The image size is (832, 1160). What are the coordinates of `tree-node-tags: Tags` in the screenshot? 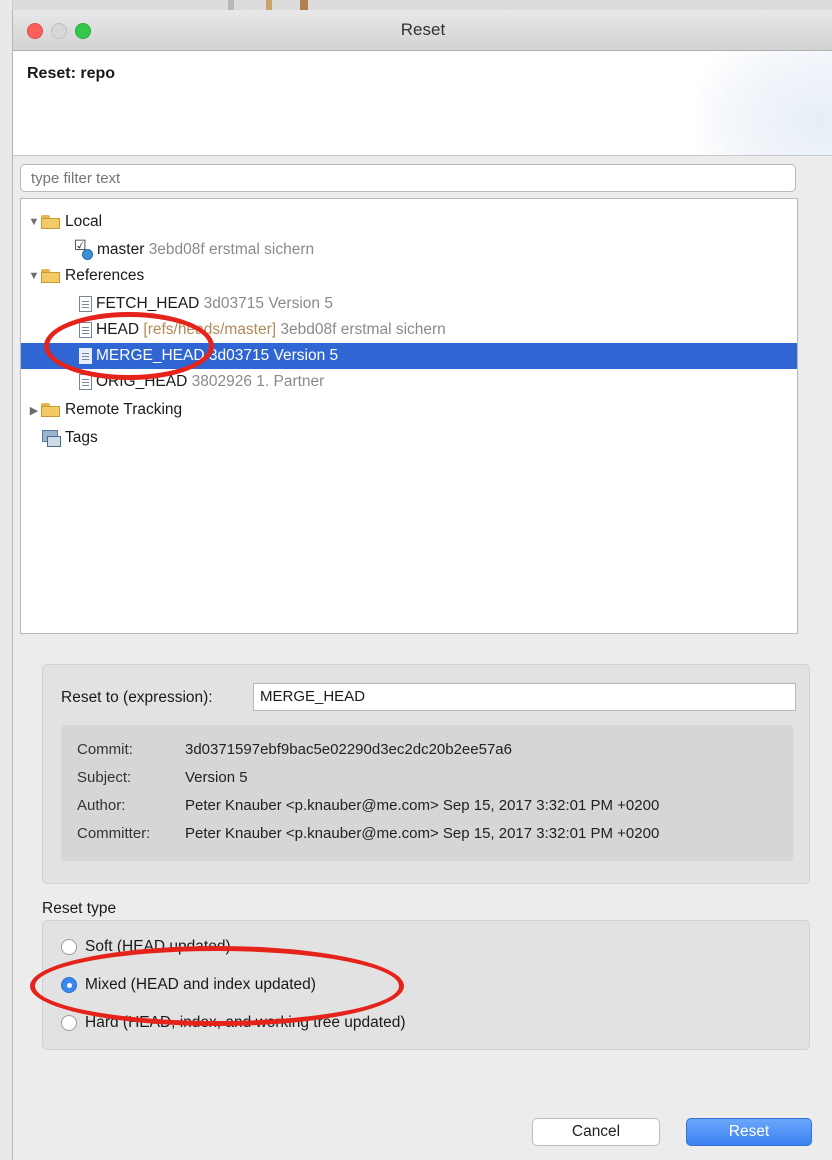 It's located at (409, 438).